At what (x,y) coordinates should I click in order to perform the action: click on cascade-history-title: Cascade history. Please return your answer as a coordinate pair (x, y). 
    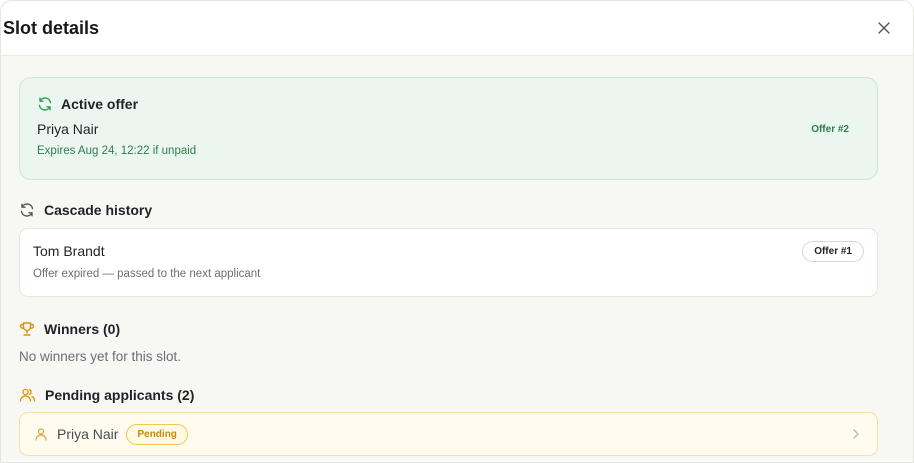
    Looking at the image, I should click on (98, 210).